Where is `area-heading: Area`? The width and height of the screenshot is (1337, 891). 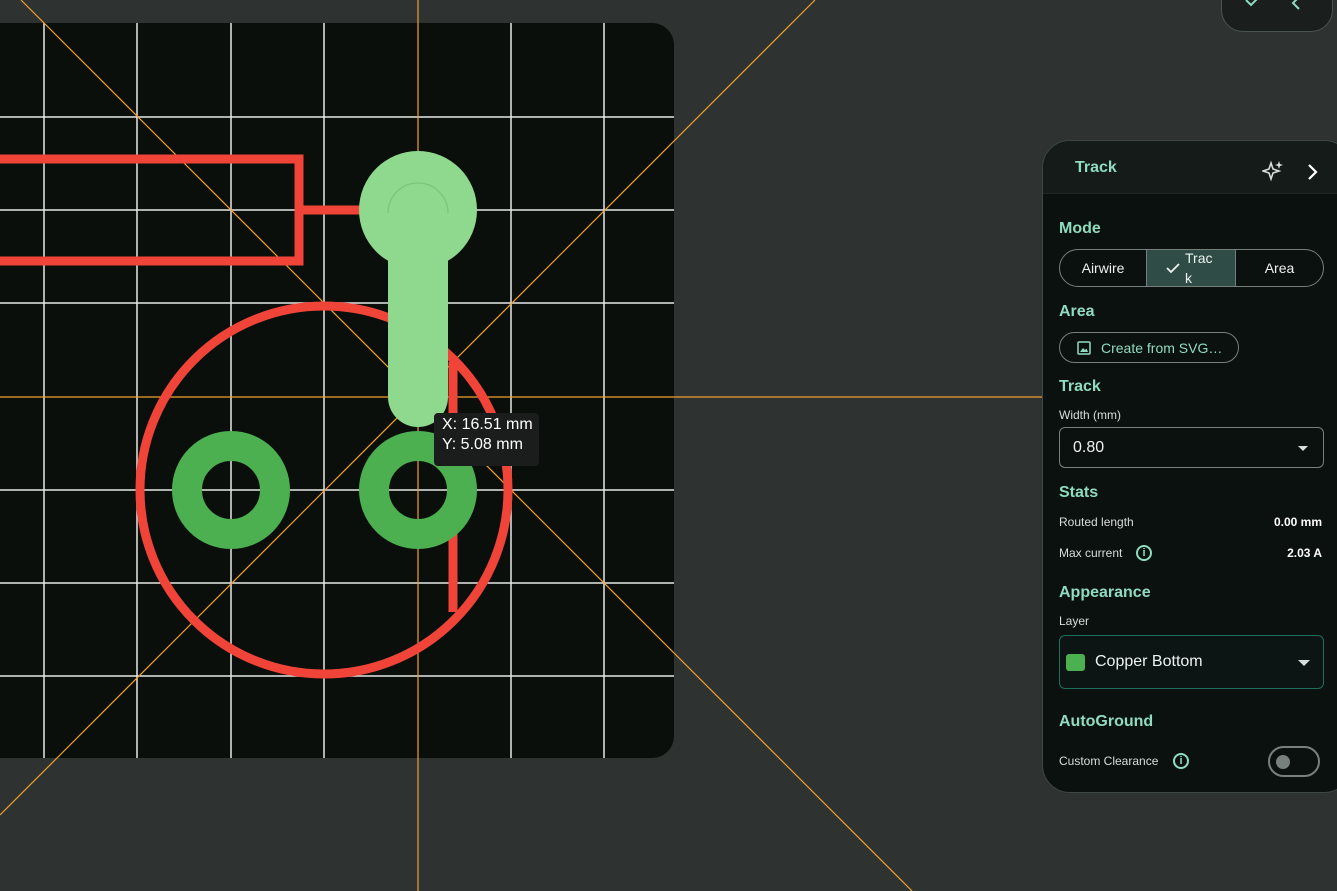 area-heading: Area is located at coordinates (1077, 311).